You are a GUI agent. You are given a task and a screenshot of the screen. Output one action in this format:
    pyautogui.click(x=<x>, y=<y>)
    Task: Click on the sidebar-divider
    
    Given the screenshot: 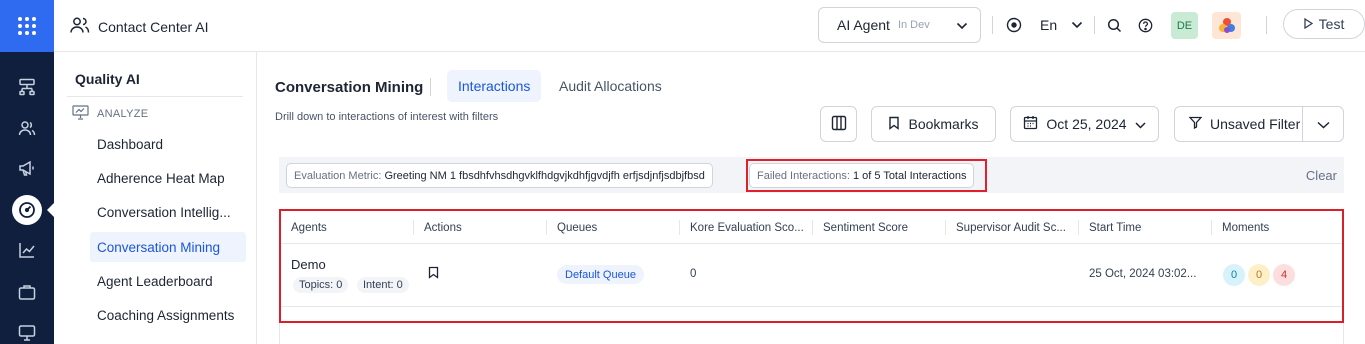 What is the action you would take?
    pyautogui.click(x=155, y=96)
    